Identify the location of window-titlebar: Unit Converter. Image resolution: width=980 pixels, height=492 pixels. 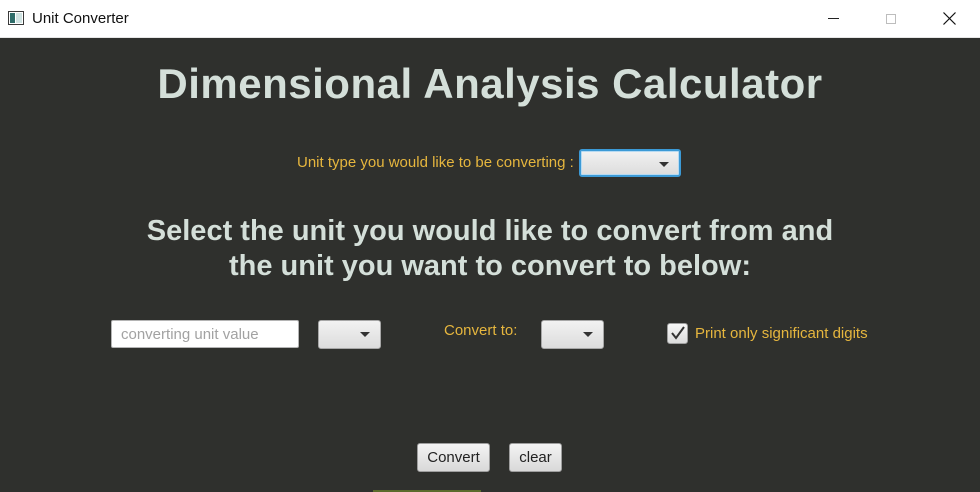
(490, 19).